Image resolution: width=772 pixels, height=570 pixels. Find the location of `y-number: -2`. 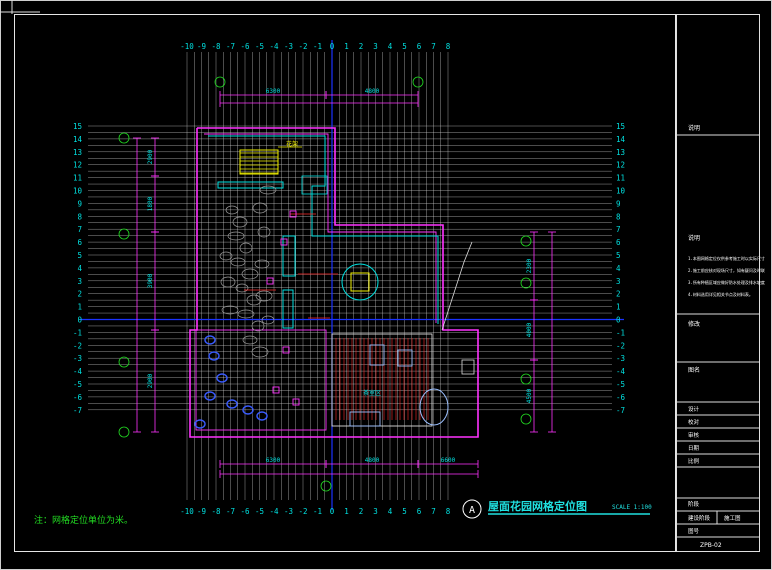

y-number: -2 is located at coordinates (620, 345).